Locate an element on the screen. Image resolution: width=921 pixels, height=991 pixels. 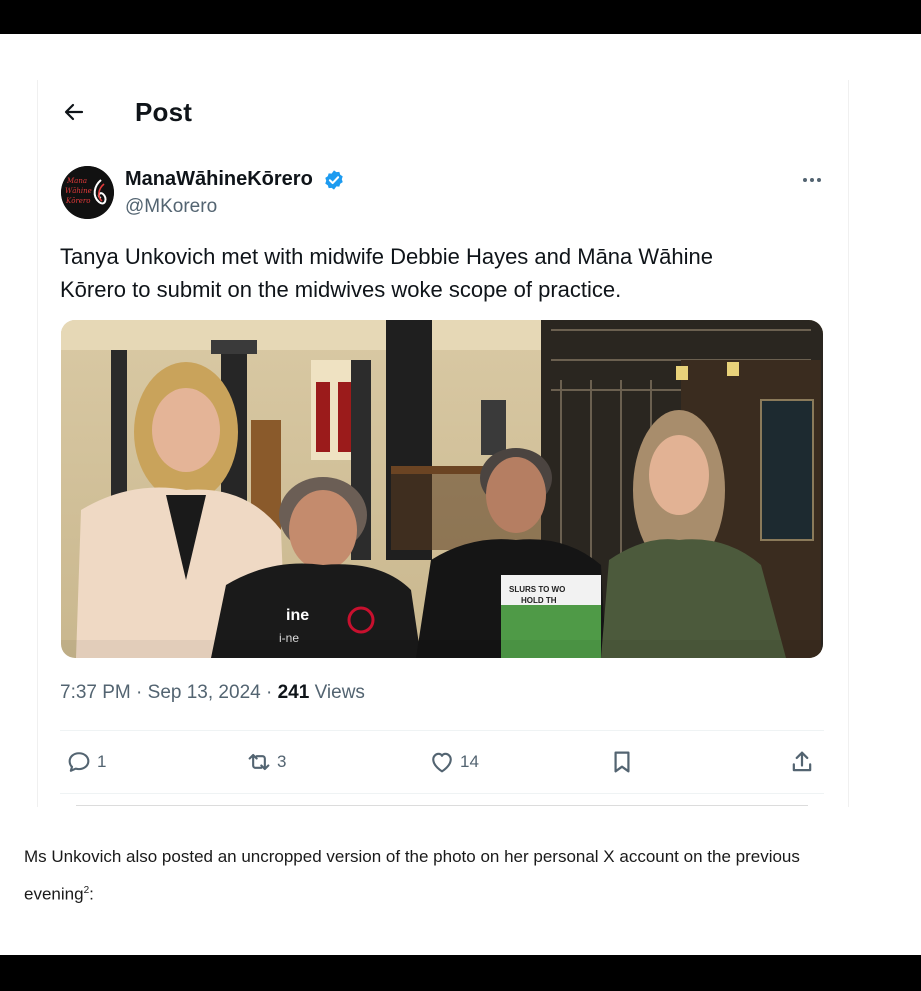
views-count: 241 is located at coordinates (293, 692).